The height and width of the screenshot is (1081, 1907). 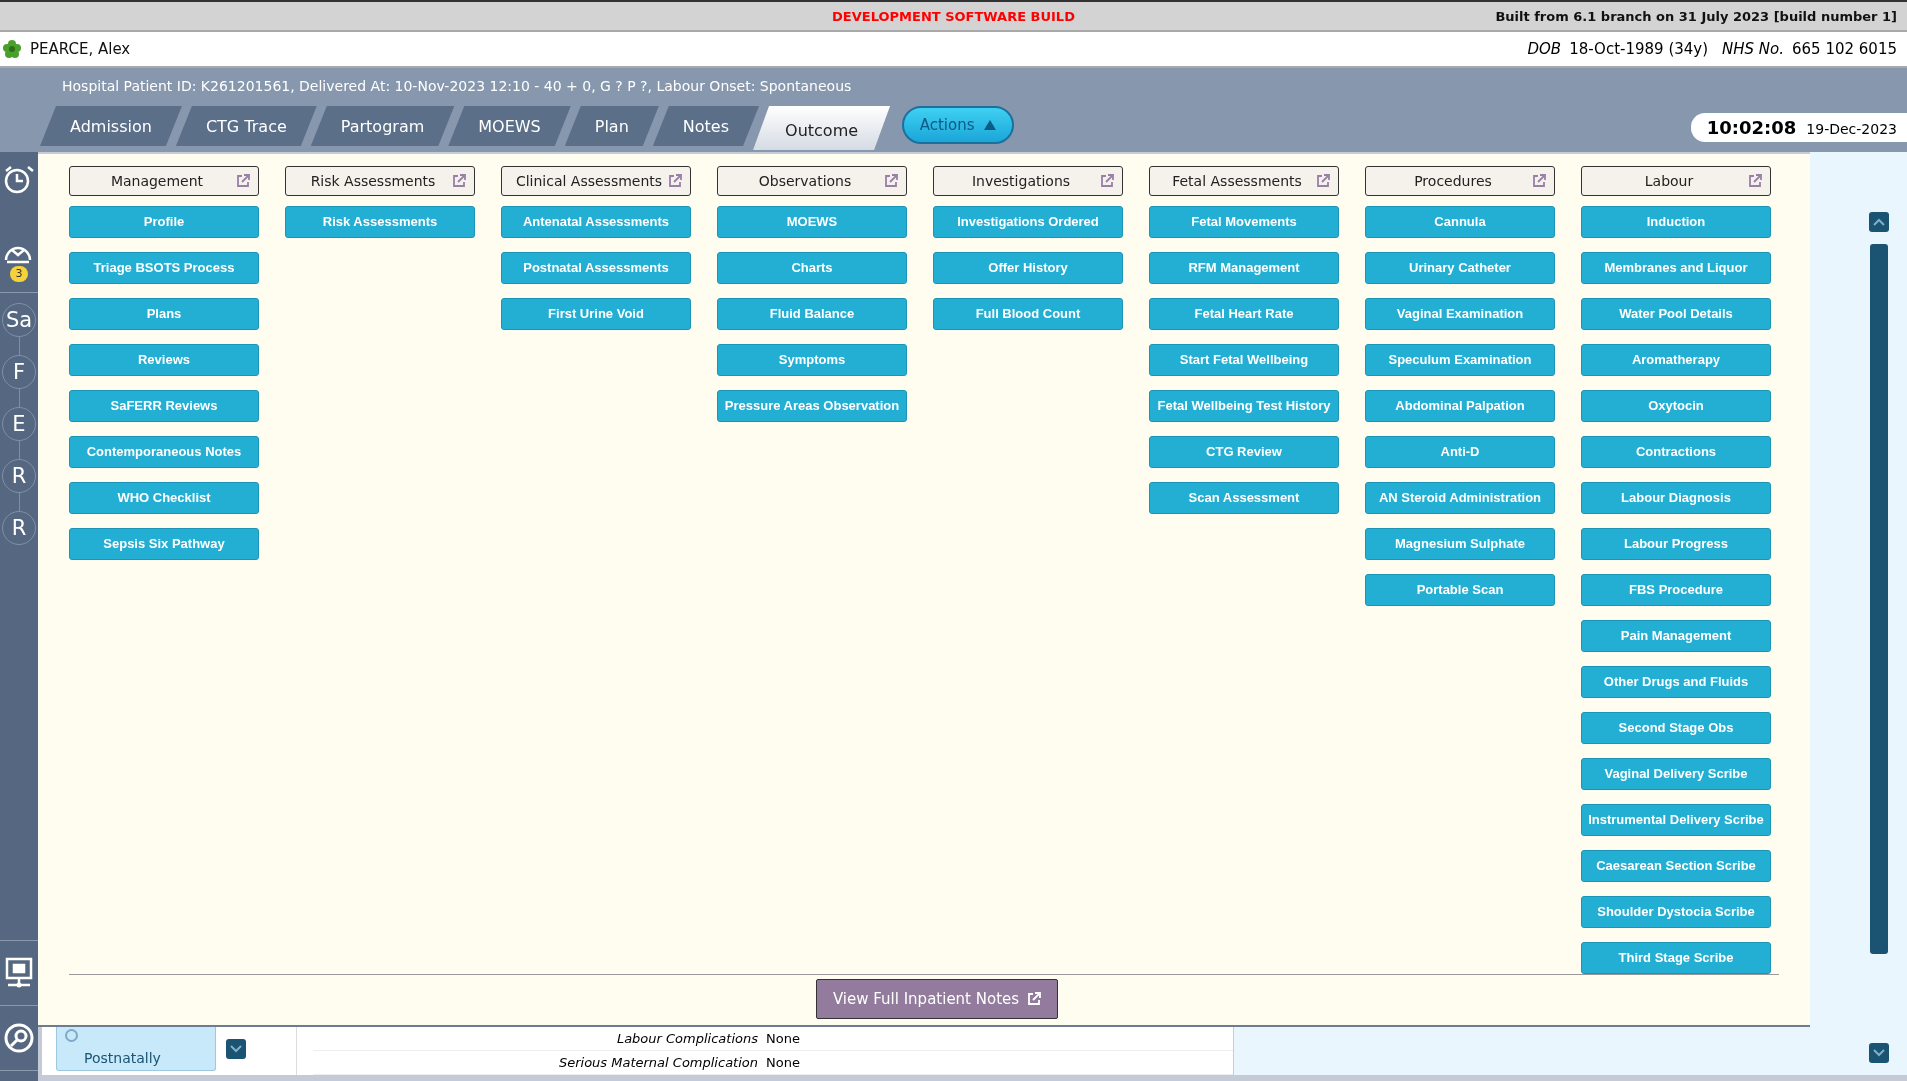 I want to click on menu-button: Postnatal Assessments, so click(x=596, y=267).